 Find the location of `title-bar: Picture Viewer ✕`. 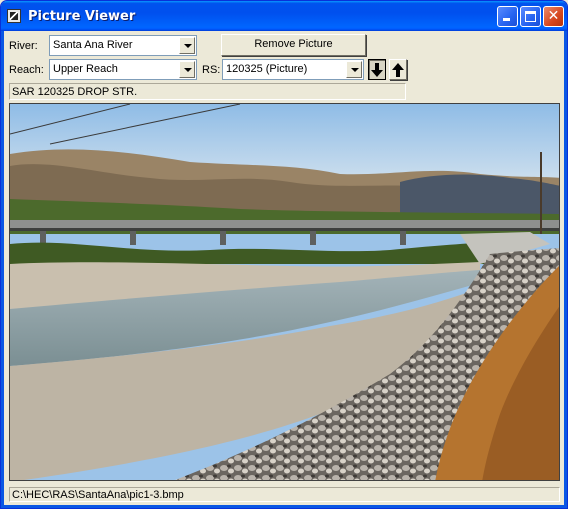

title-bar: Picture Viewer ✕ is located at coordinates (284, 16).